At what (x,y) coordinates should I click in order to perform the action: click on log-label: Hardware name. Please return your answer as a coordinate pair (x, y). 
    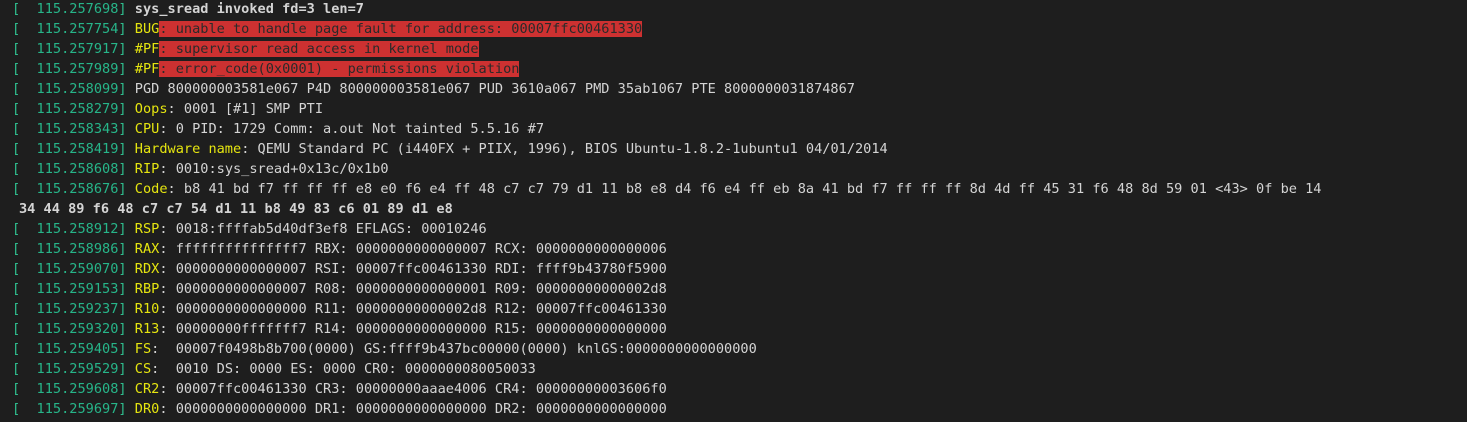
    Looking at the image, I should click on (188, 149).